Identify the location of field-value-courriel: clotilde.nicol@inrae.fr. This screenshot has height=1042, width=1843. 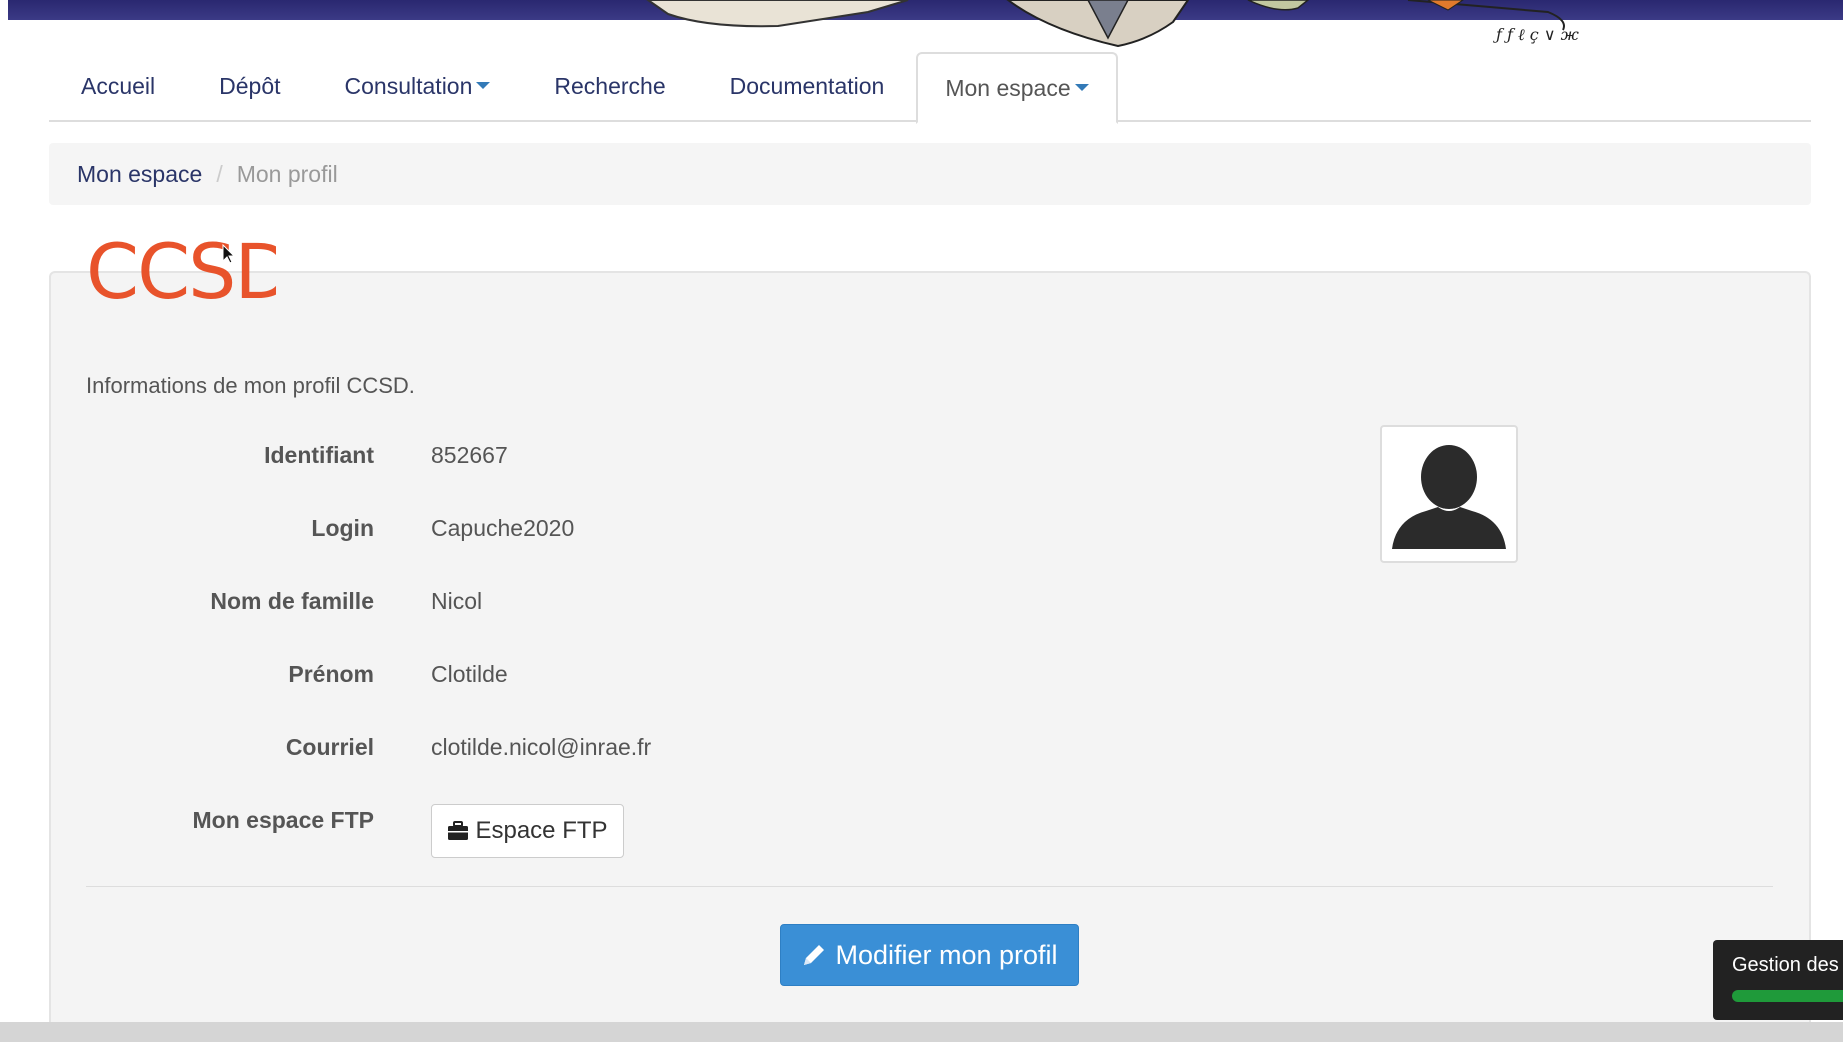
(541, 747).